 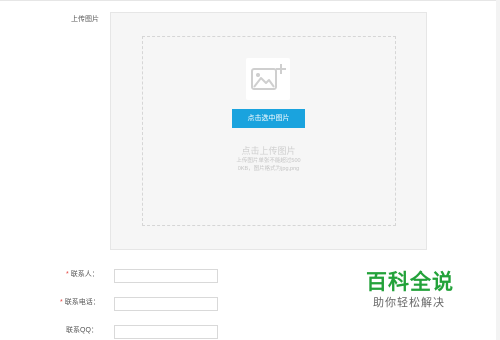 What do you see at coordinates (80, 302) in the screenshot?
I see `contact-phone-label: * 联系电话：` at bounding box center [80, 302].